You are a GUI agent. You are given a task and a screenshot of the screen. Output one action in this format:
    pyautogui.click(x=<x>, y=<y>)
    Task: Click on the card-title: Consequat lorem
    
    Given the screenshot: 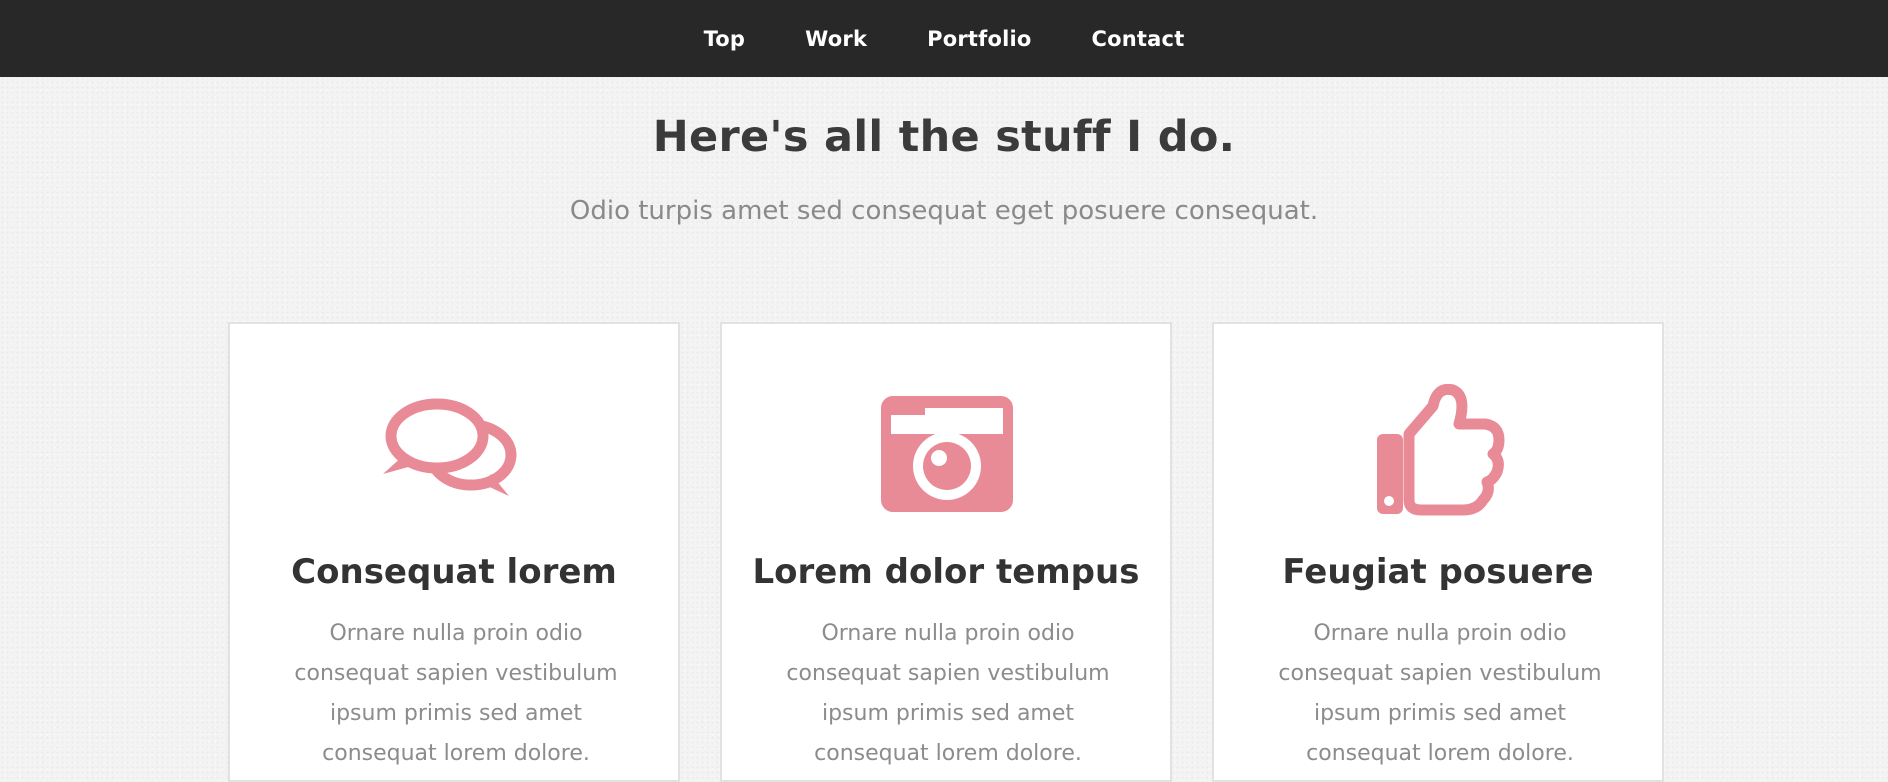 What is the action you would take?
    pyautogui.click(x=454, y=572)
    